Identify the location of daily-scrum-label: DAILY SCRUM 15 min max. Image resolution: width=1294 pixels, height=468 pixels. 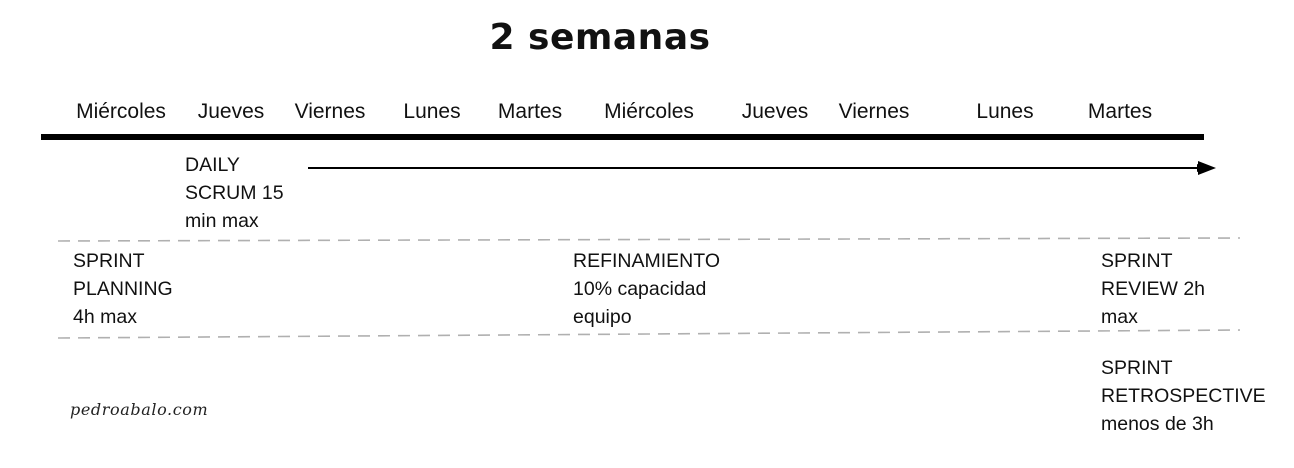
(234, 193).